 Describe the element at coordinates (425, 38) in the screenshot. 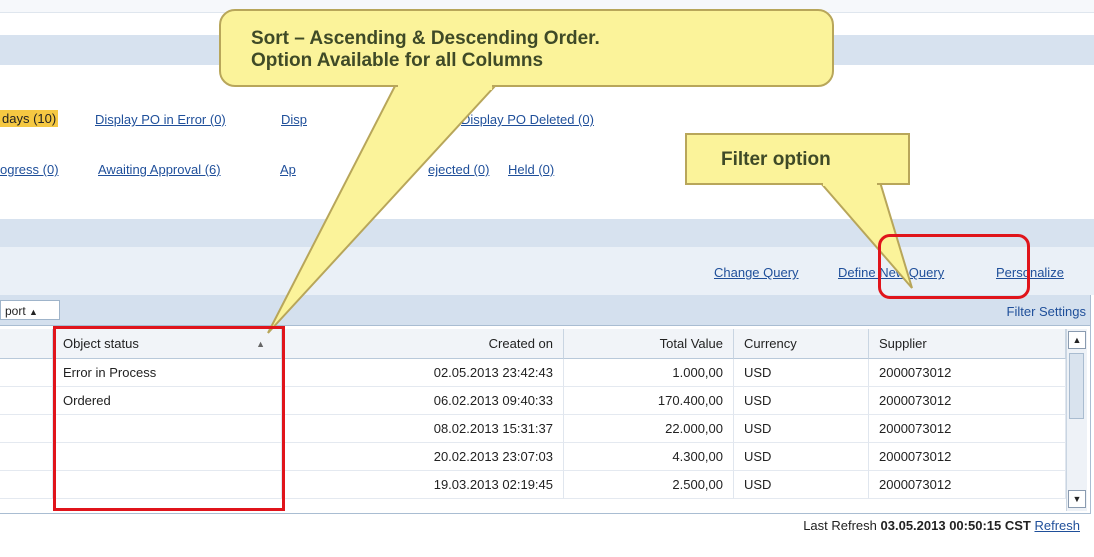

I see `sort-callout-line1: Sort – Ascending & Descending Order.` at that location.